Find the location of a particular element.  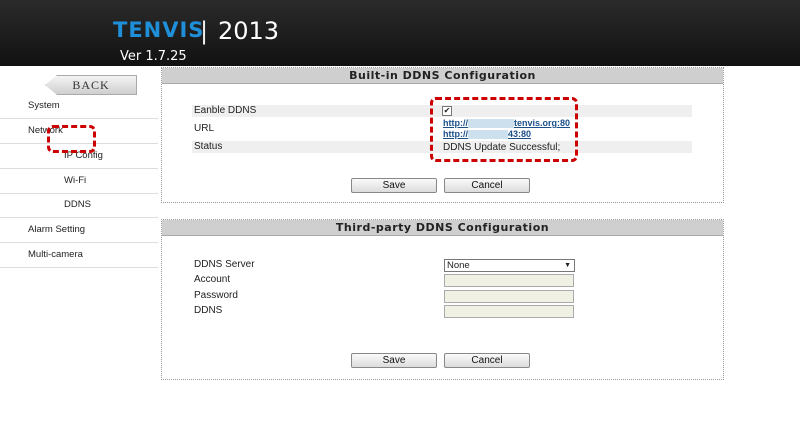

header-year: 2013 is located at coordinates (249, 31).